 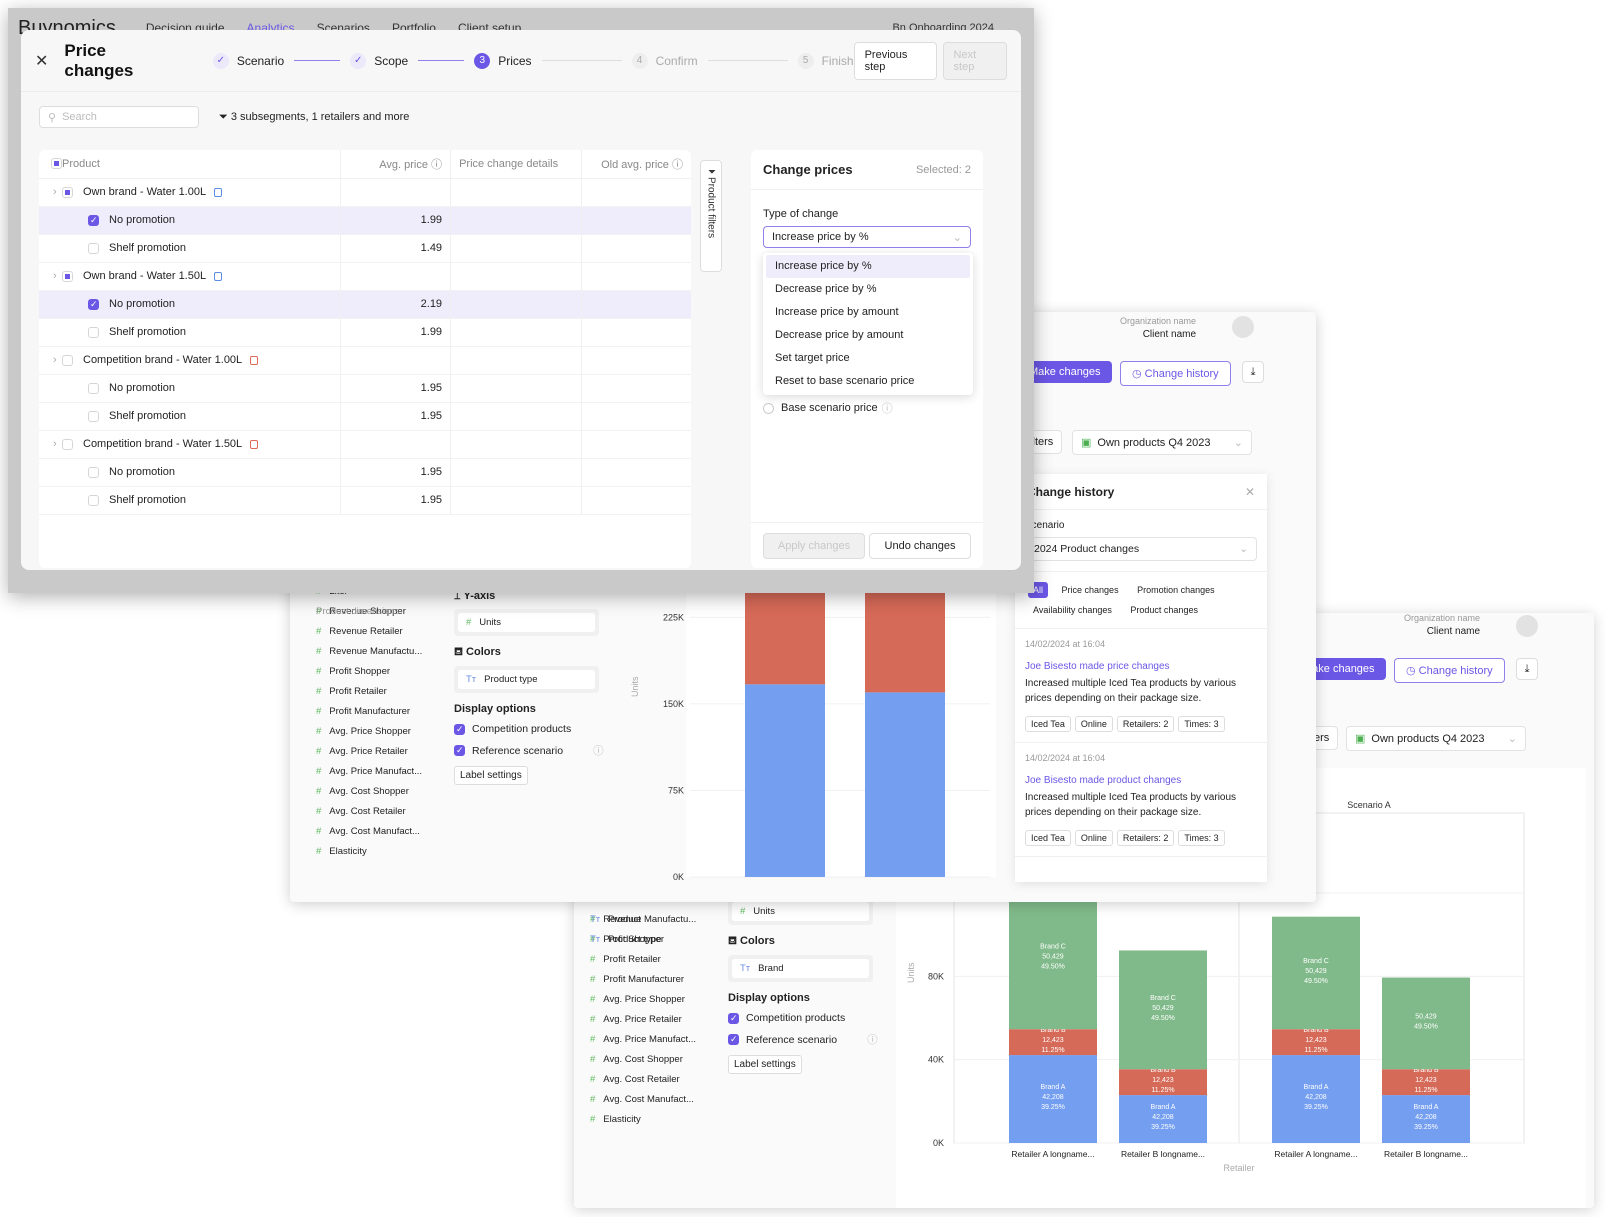 What do you see at coordinates (868, 335) in the screenshot?
I see `menu-option: Decrease price by amount` at bounding box center [868, 335].